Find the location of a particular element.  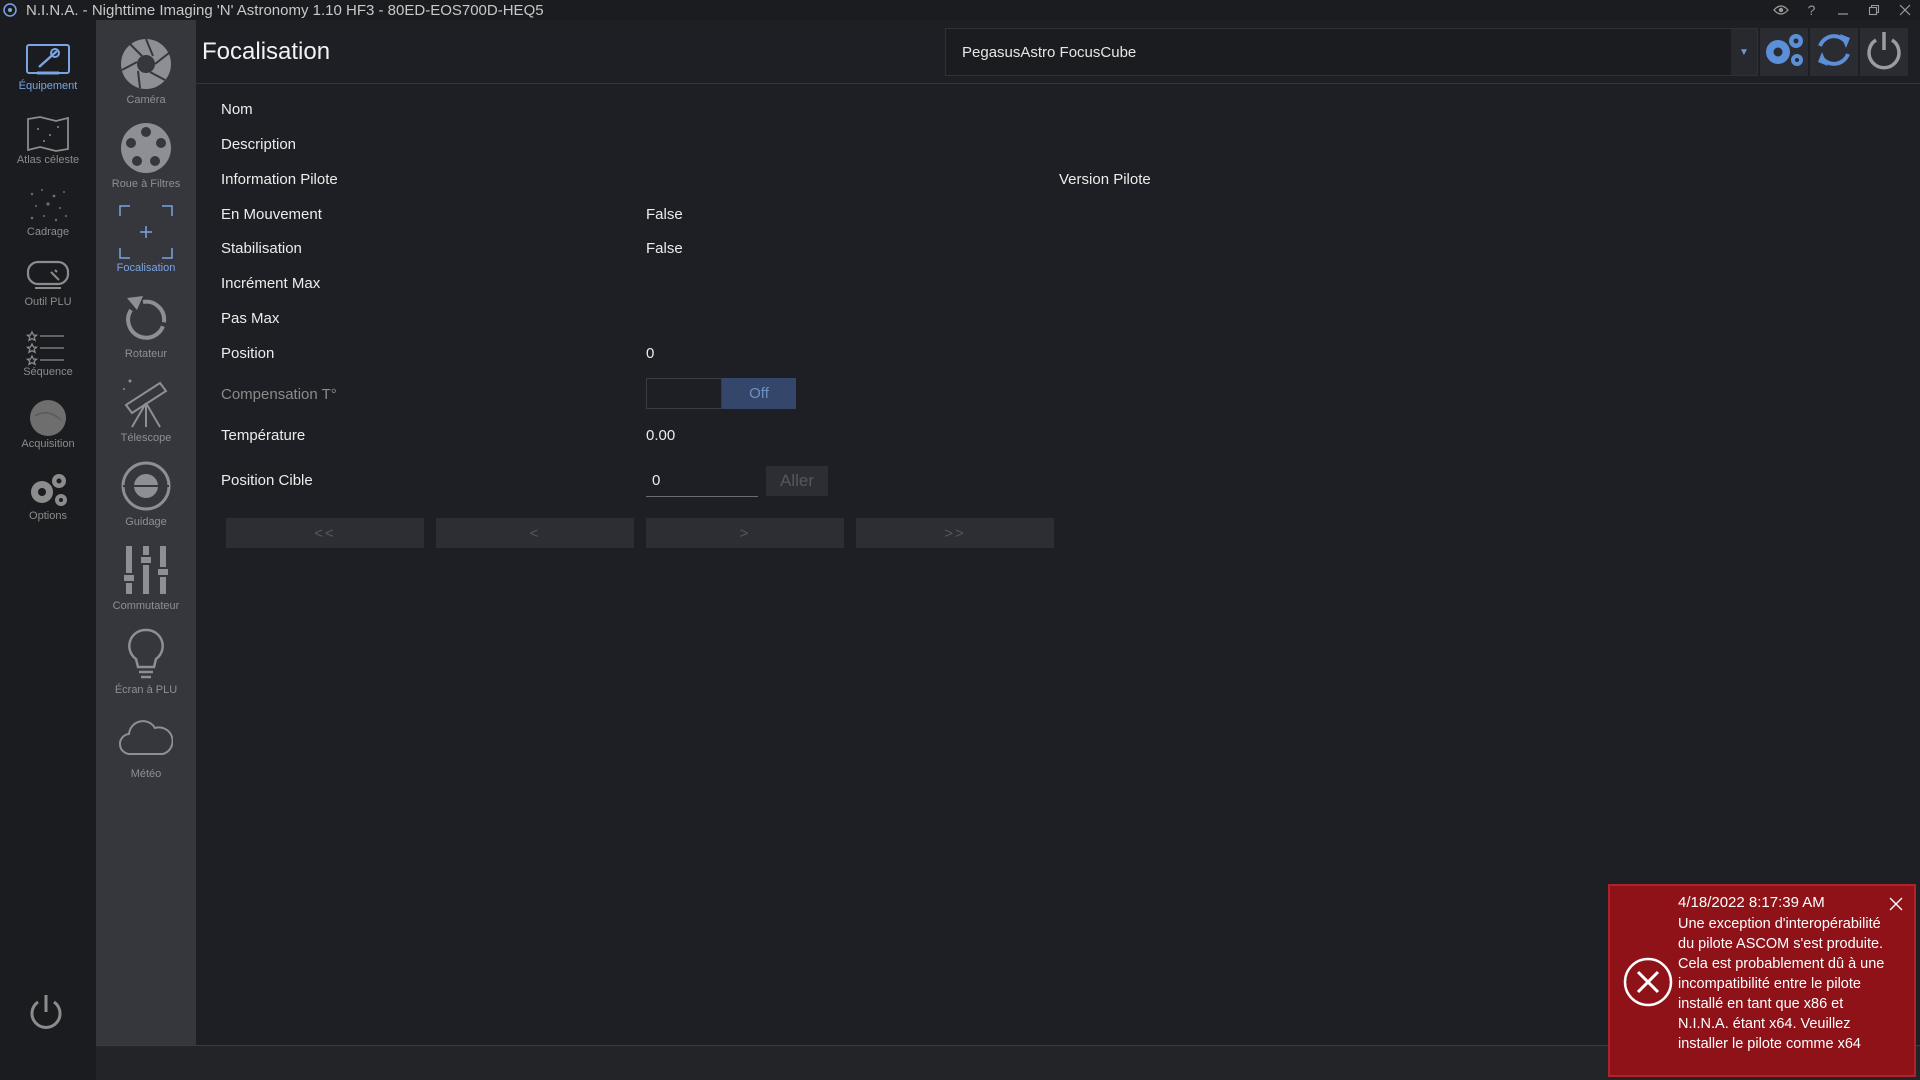

toggle-state-label: Off is located at coordinates (759, 393).